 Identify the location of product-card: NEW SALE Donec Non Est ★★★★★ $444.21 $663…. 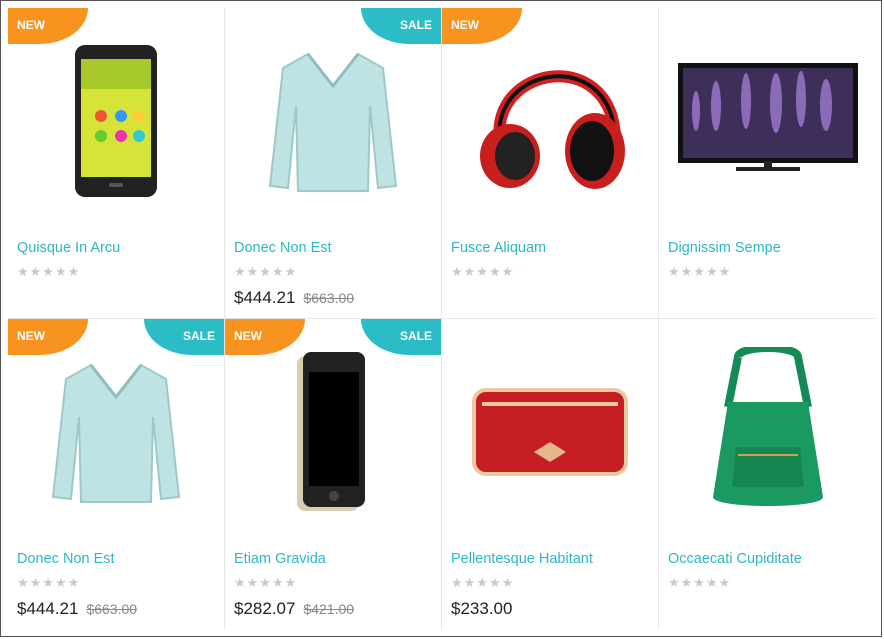
(116, 474).